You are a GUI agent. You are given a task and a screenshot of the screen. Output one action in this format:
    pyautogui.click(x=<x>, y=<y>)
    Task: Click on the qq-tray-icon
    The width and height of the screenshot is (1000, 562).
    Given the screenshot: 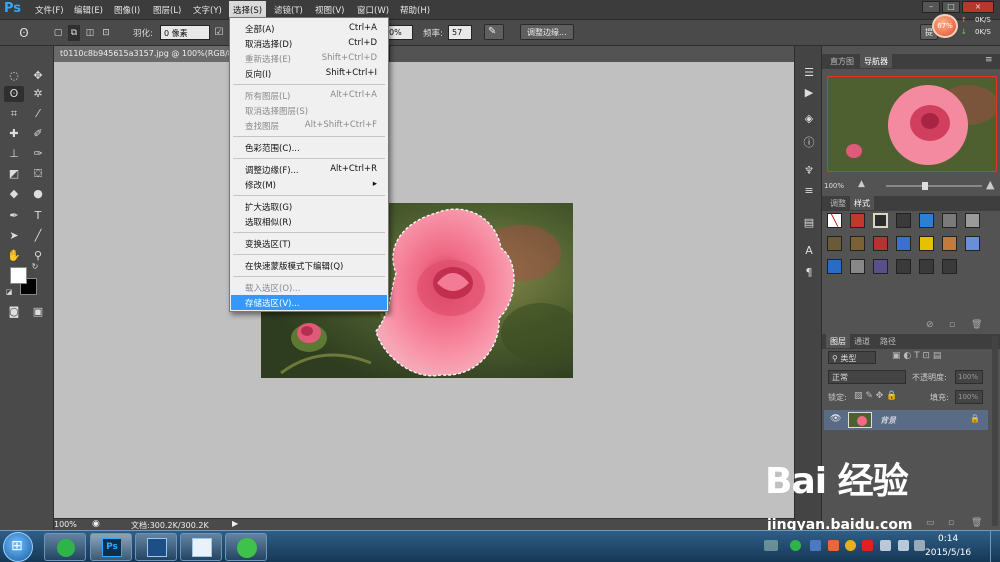 What is the action you would take?
    pyautogui.click(x=867, y=545)
    